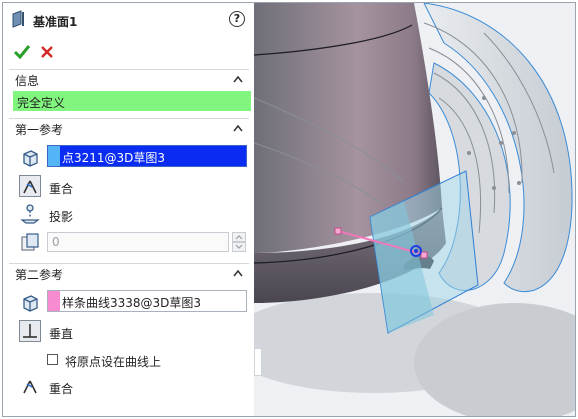  I want to click on perpendicular-mode-button, so click(30, 331).